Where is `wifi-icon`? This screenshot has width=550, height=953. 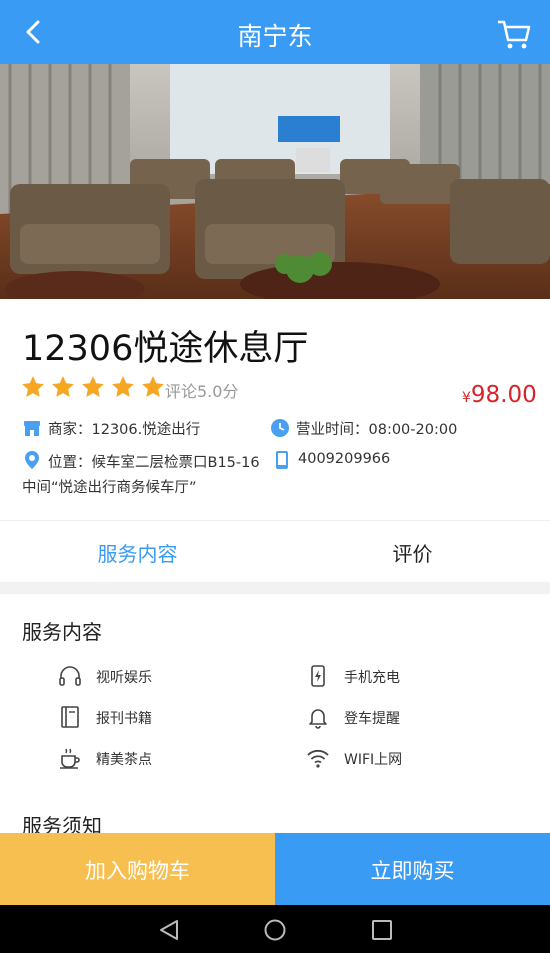 wifi-icon is located at coordinates (318, 758).